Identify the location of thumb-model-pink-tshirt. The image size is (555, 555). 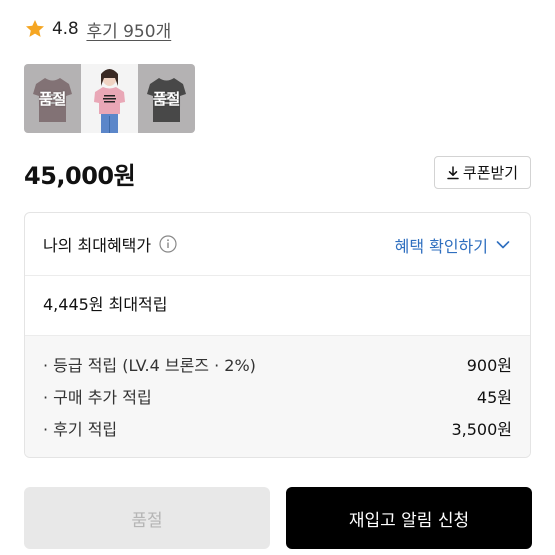
(109, 98).